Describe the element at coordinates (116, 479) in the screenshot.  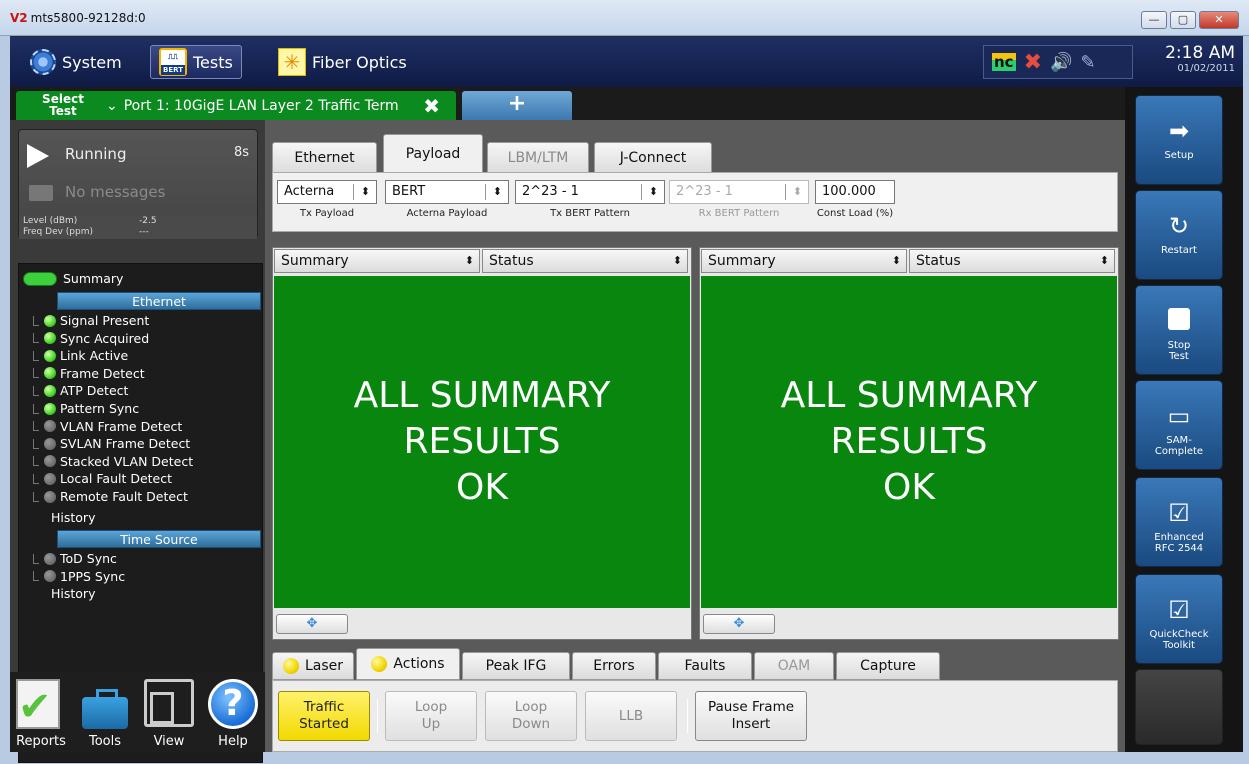
I see `tree-item-label: Local Fault Detect` at that location.